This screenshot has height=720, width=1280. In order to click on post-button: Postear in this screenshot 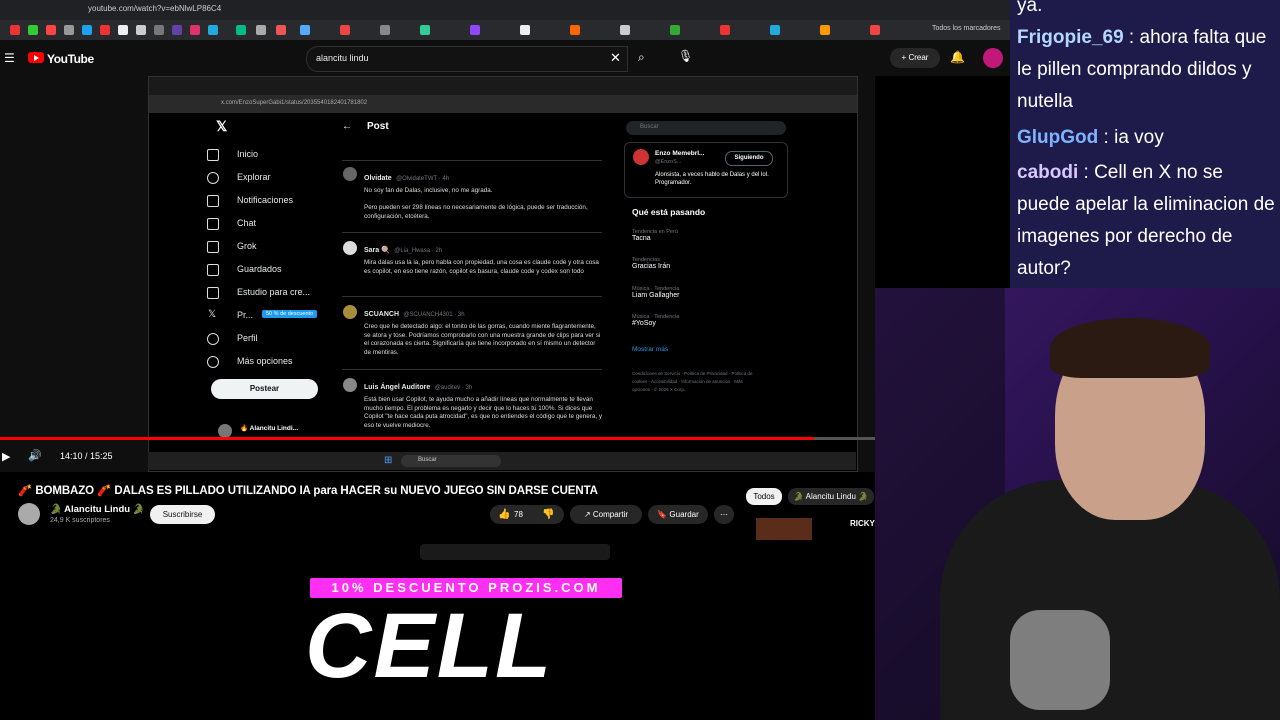, I will do `click(264, 389)`.